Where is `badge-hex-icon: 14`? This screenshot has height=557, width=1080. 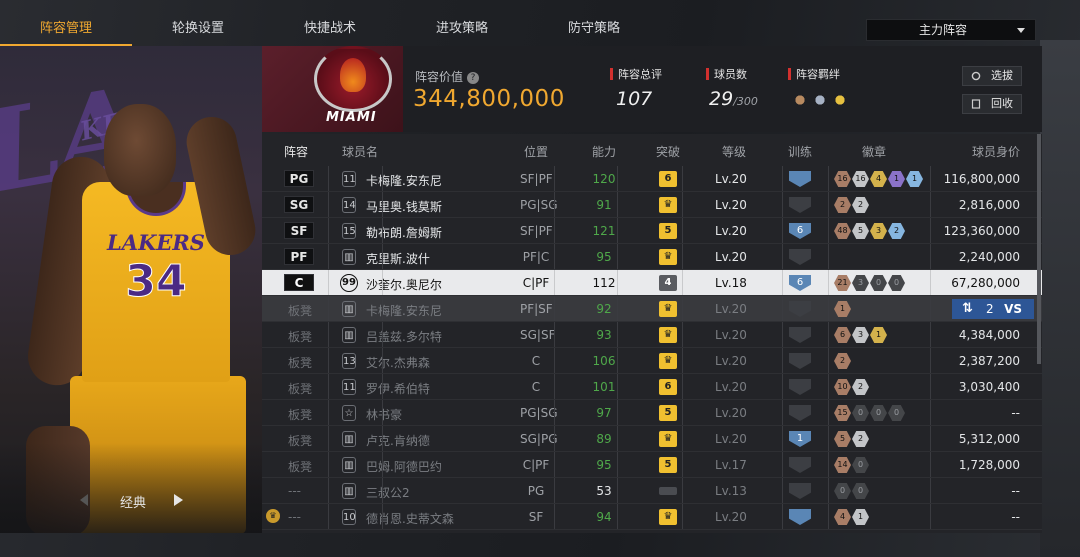
badge-hex-icon: 14 is located at coordinates (842, 465).